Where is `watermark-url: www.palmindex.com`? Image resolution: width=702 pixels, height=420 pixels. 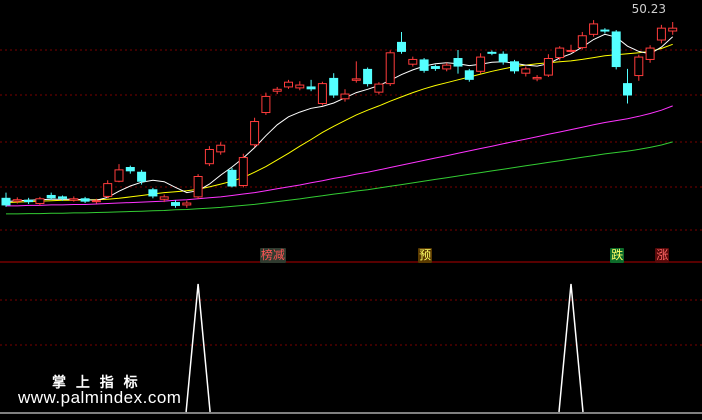
watermark-url: www.palmindex.com is located at coordinates (100, 397).